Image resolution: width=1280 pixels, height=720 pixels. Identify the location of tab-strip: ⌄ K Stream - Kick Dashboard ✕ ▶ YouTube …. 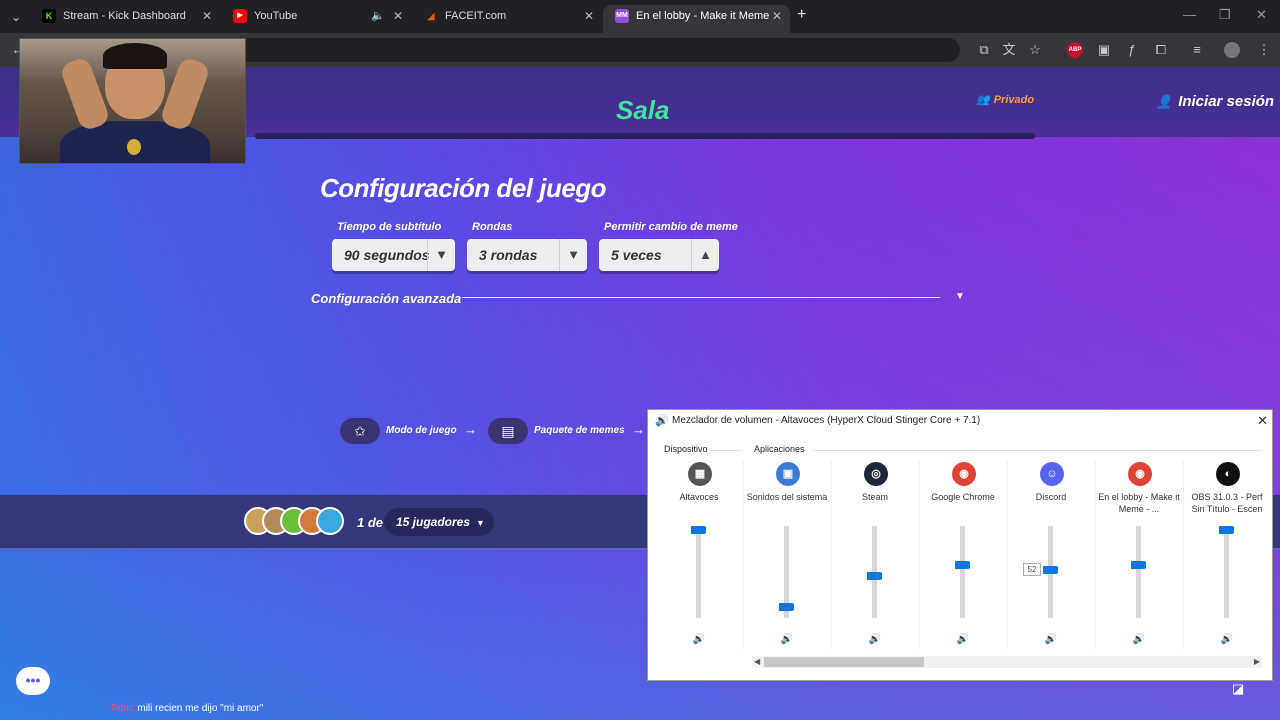
(640, 16).